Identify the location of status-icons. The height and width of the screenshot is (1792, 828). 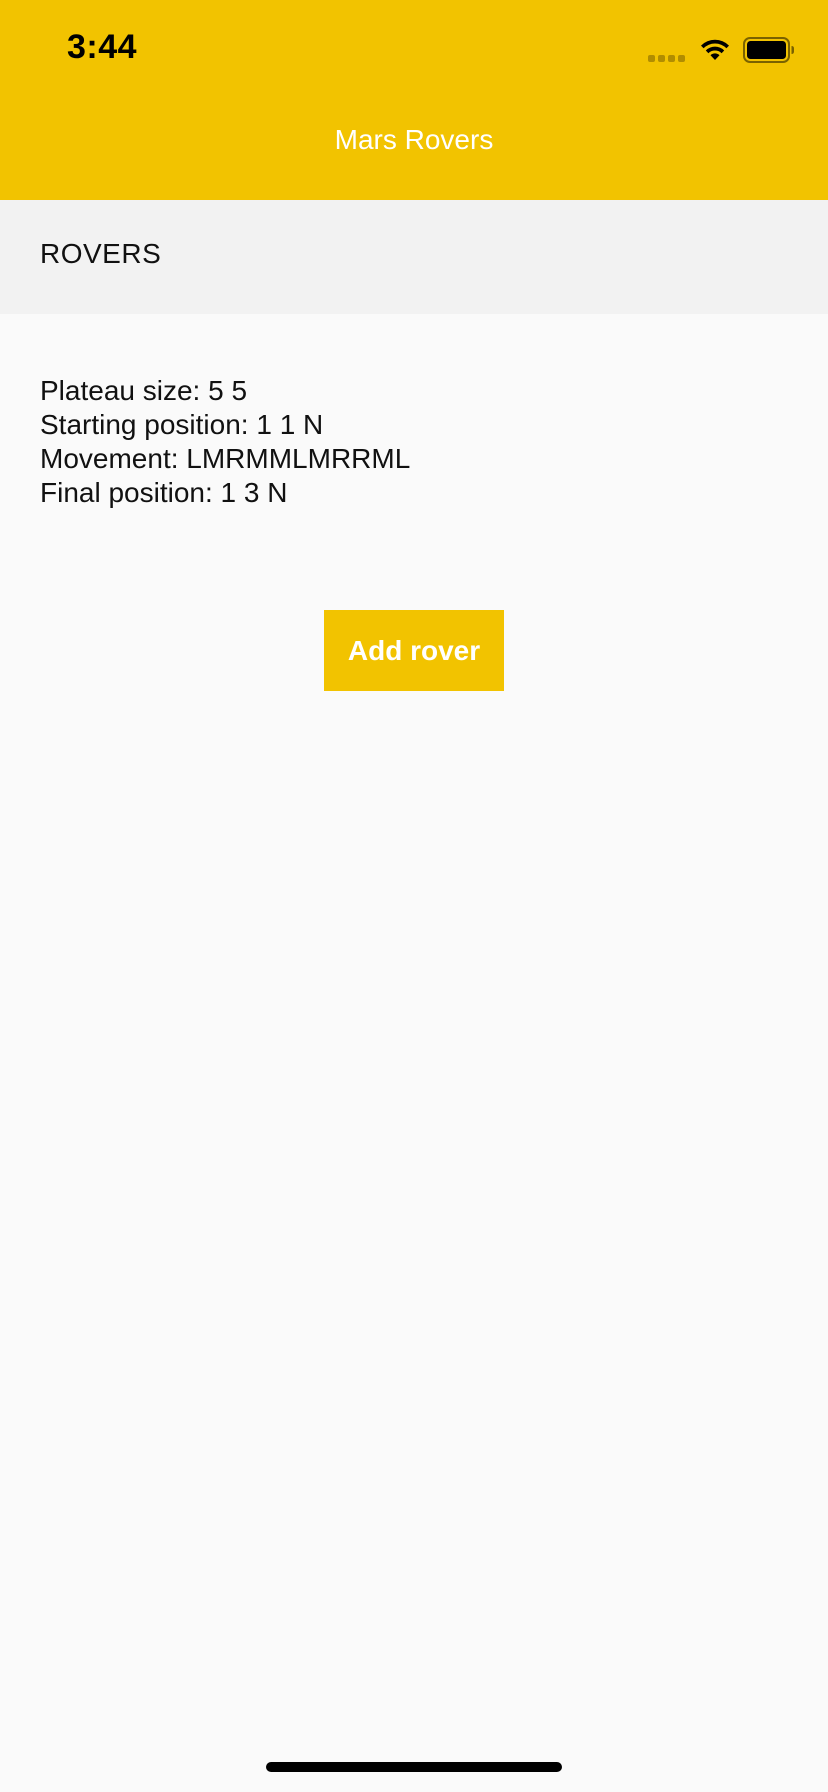
(721, 50).